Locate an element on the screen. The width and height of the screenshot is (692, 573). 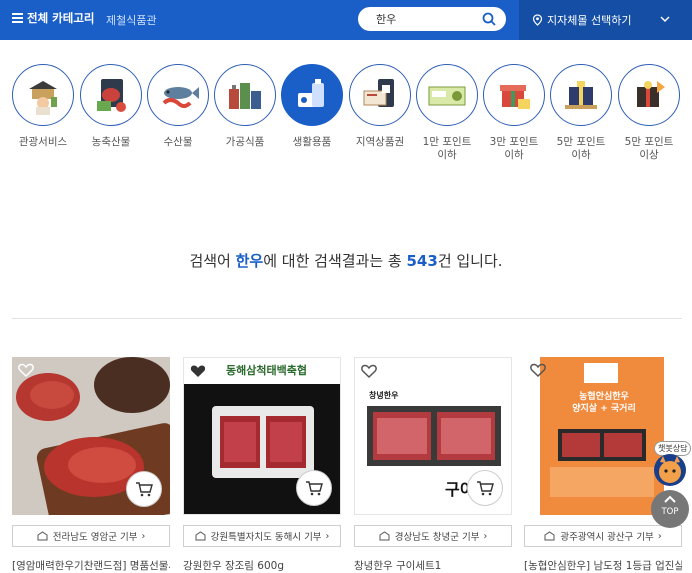
category-voucher: 지역상품권 is located at coordinates (380, 106).